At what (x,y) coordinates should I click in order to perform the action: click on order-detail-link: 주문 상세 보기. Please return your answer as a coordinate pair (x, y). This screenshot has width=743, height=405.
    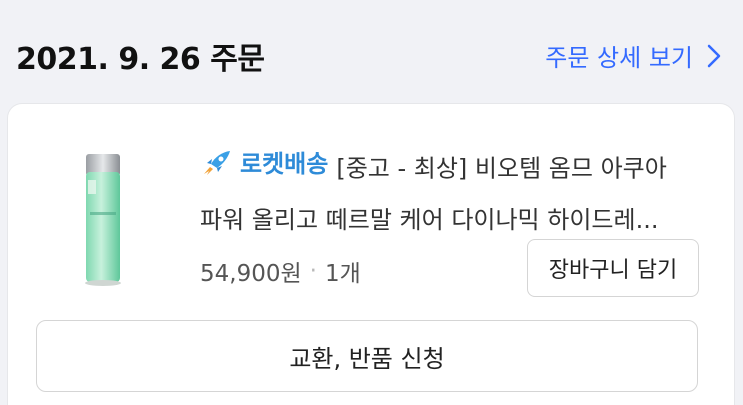
    Looking at the image, I should click on (633, 55).